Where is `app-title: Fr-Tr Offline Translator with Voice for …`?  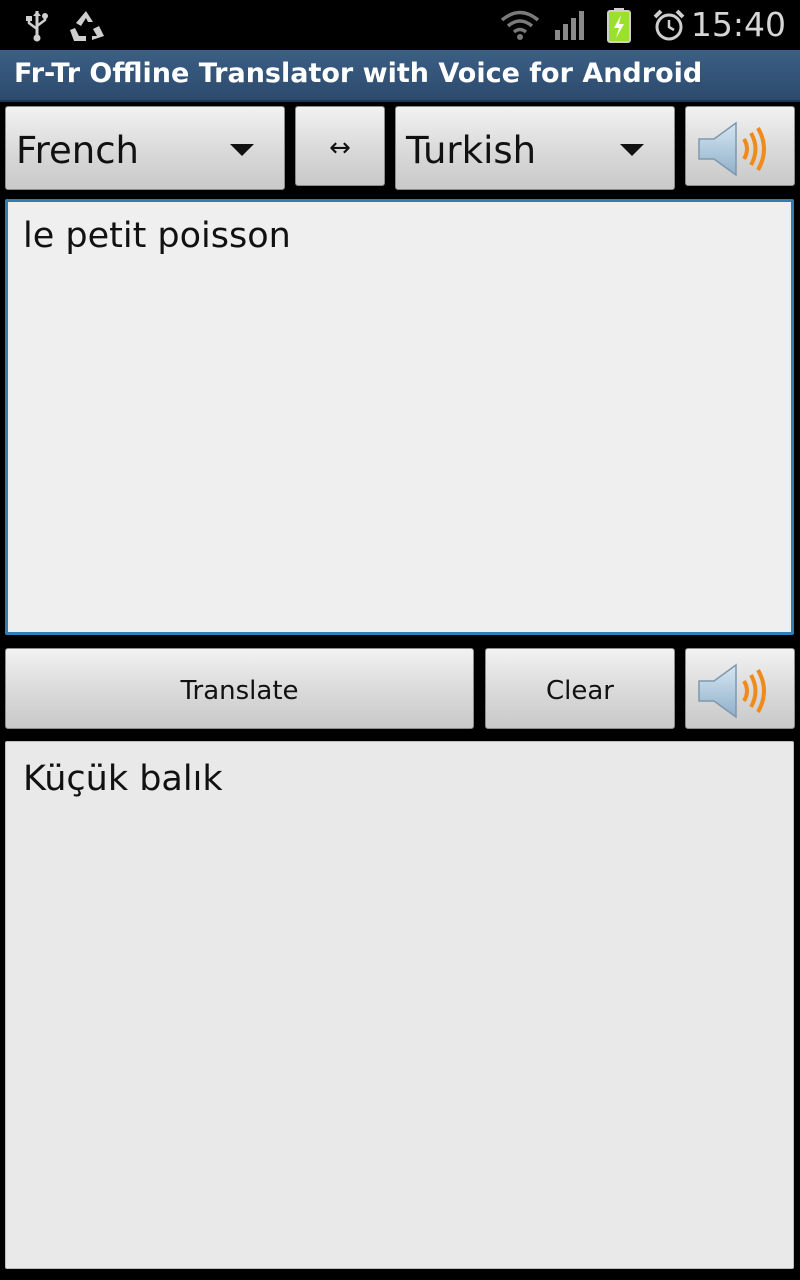 app-title: Fr-Tr Offline Translator with Voice for … is located at coordinates (358, 73).